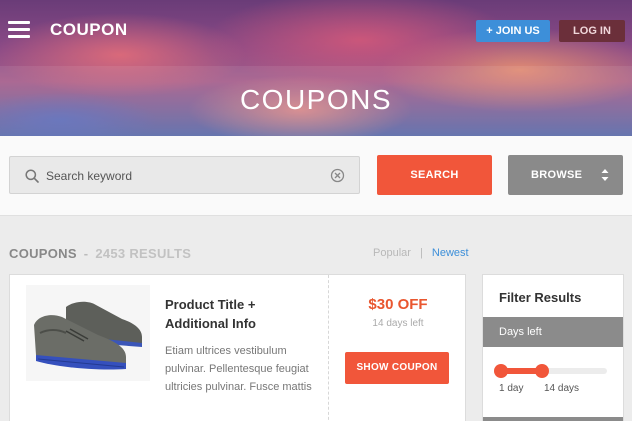 The height and width of the screenshot is (421, 632). What do you see at coordinates (450, 253) in the screenshot?
I see `sort-newest-link: Newest` at bounding box center [450, 253].